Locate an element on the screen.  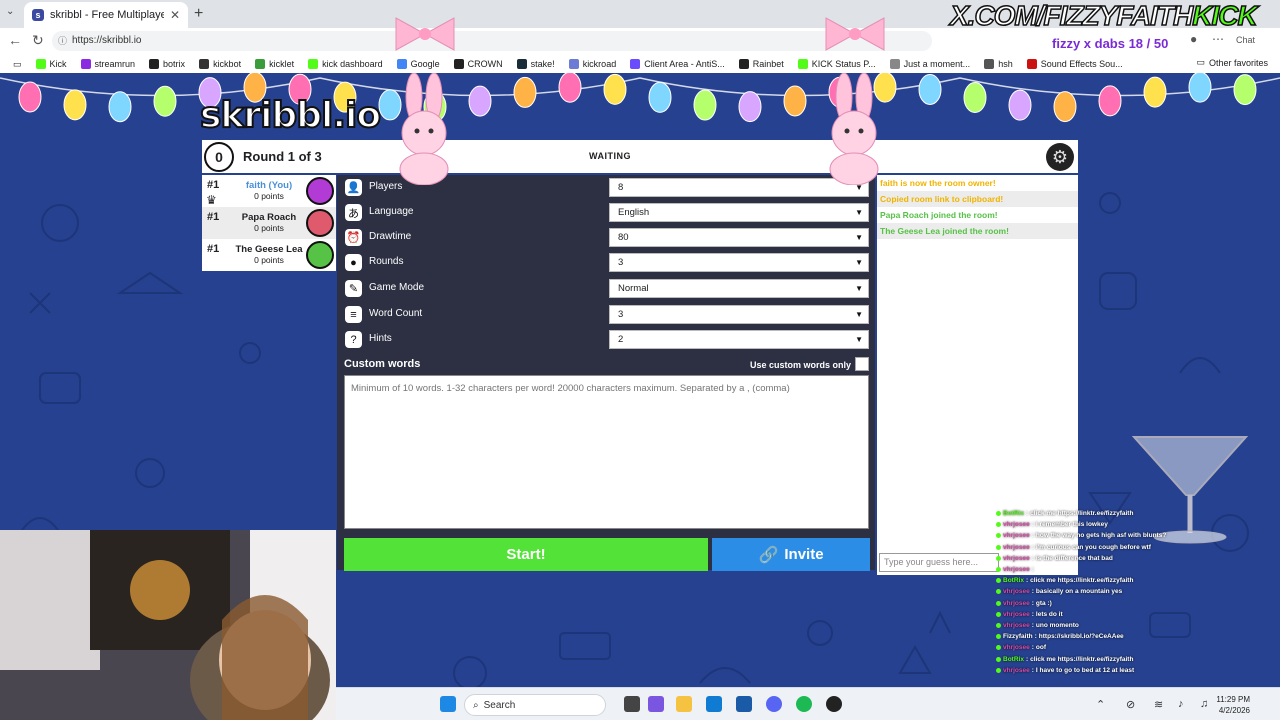
bookmark-item: kick dashboard is located at coordinates (345, 64).